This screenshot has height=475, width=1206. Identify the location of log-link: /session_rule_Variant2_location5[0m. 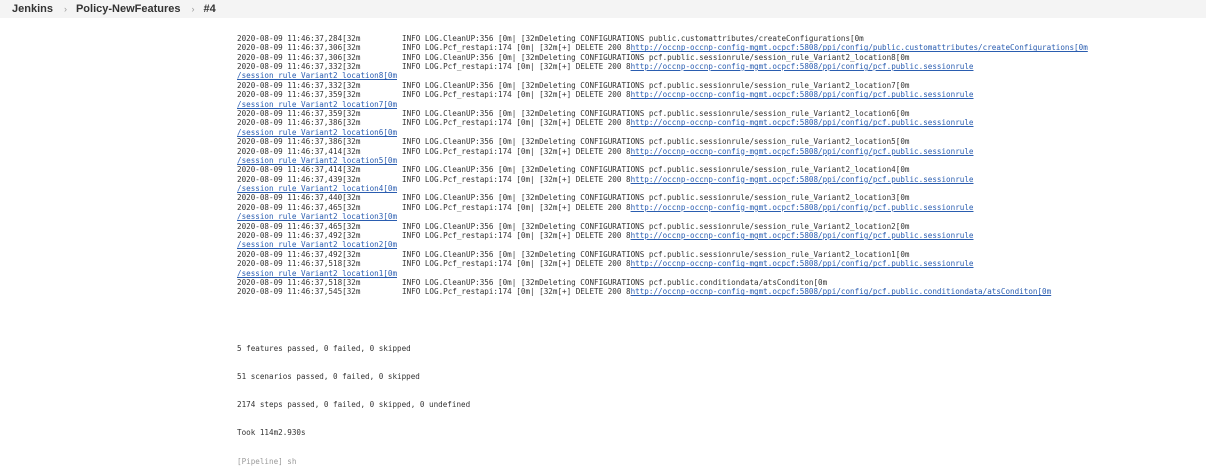
(317, 160).